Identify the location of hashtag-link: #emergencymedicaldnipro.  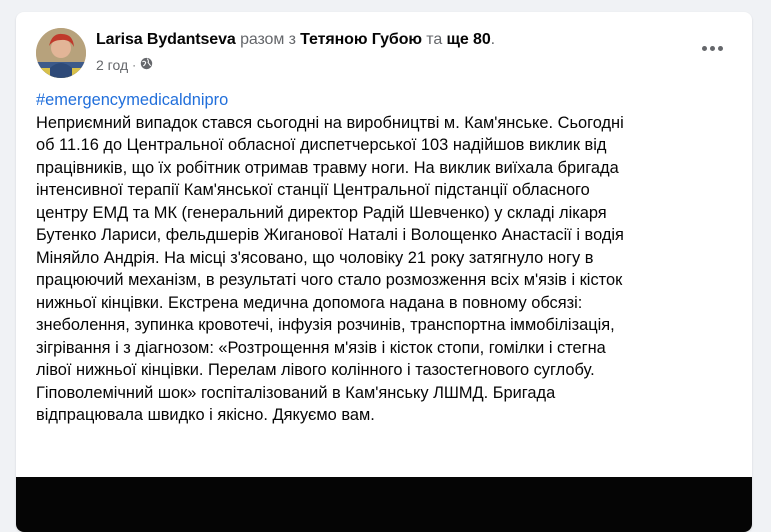
(389, 100).